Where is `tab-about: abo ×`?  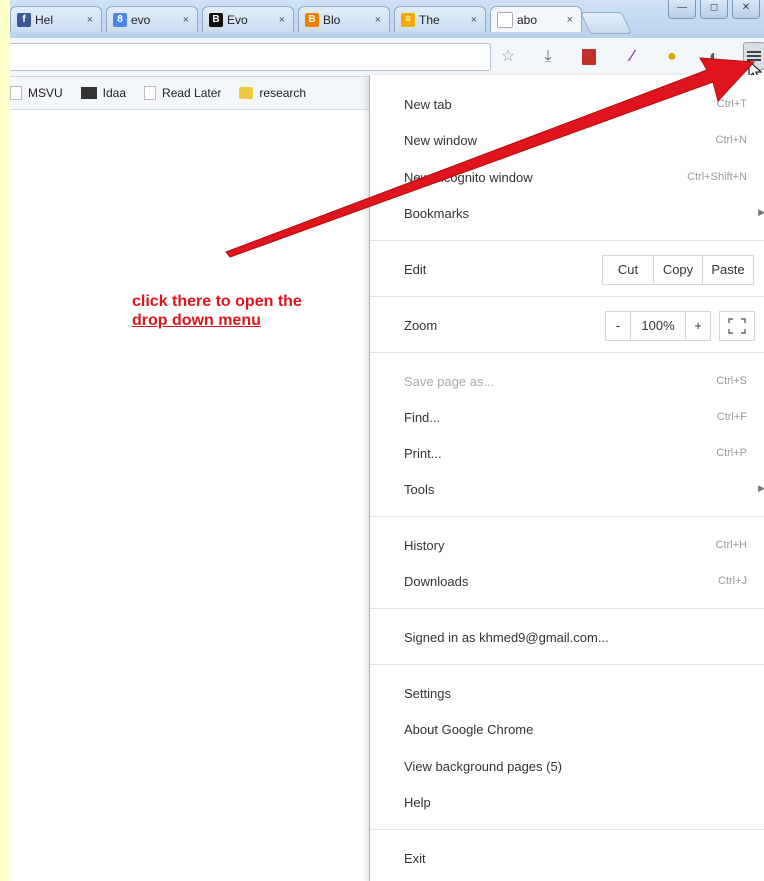 tab-about: abo × is located at coordinates (536, 19).